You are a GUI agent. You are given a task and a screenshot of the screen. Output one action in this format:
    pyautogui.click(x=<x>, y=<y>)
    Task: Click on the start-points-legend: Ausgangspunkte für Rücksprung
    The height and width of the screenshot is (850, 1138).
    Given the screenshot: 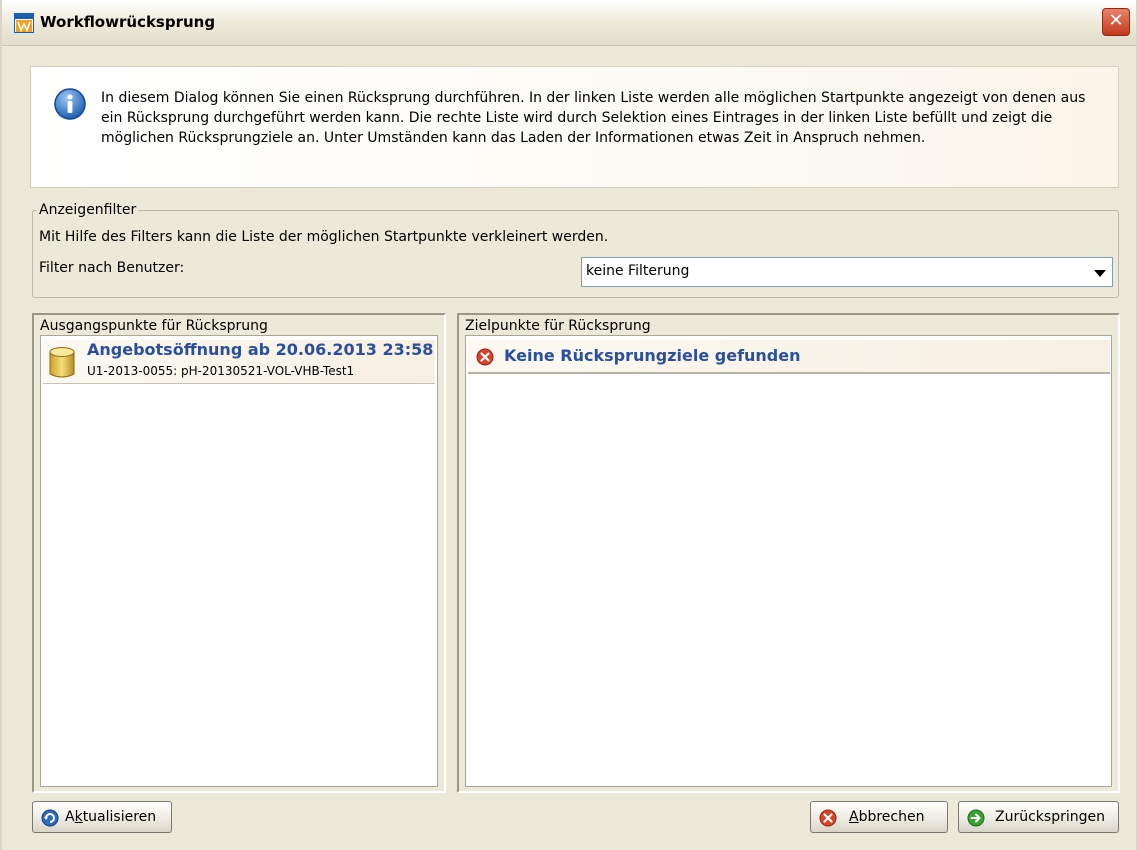 What is the action you would take?
    pyautogui.click(x=154, y=326)
    